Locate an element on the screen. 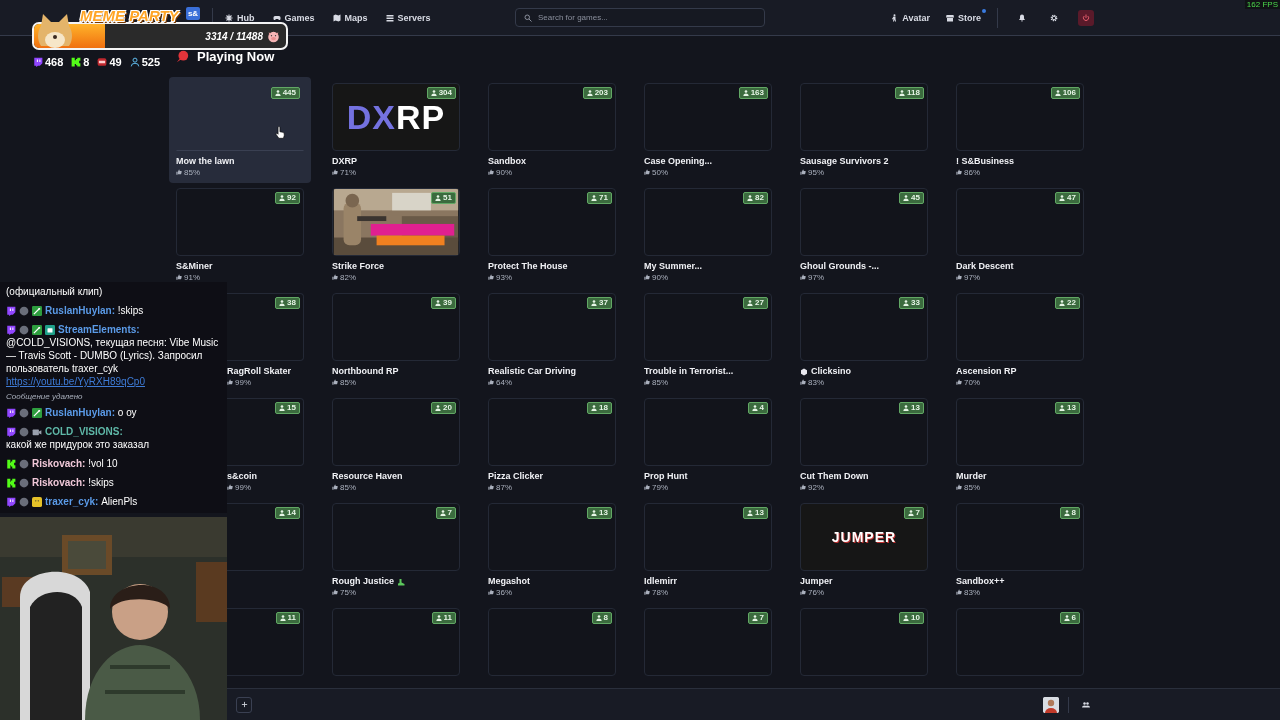 The width and height of the screenshot is (1280, 720). rating-text: 70% is located at coordinates (972, 382).